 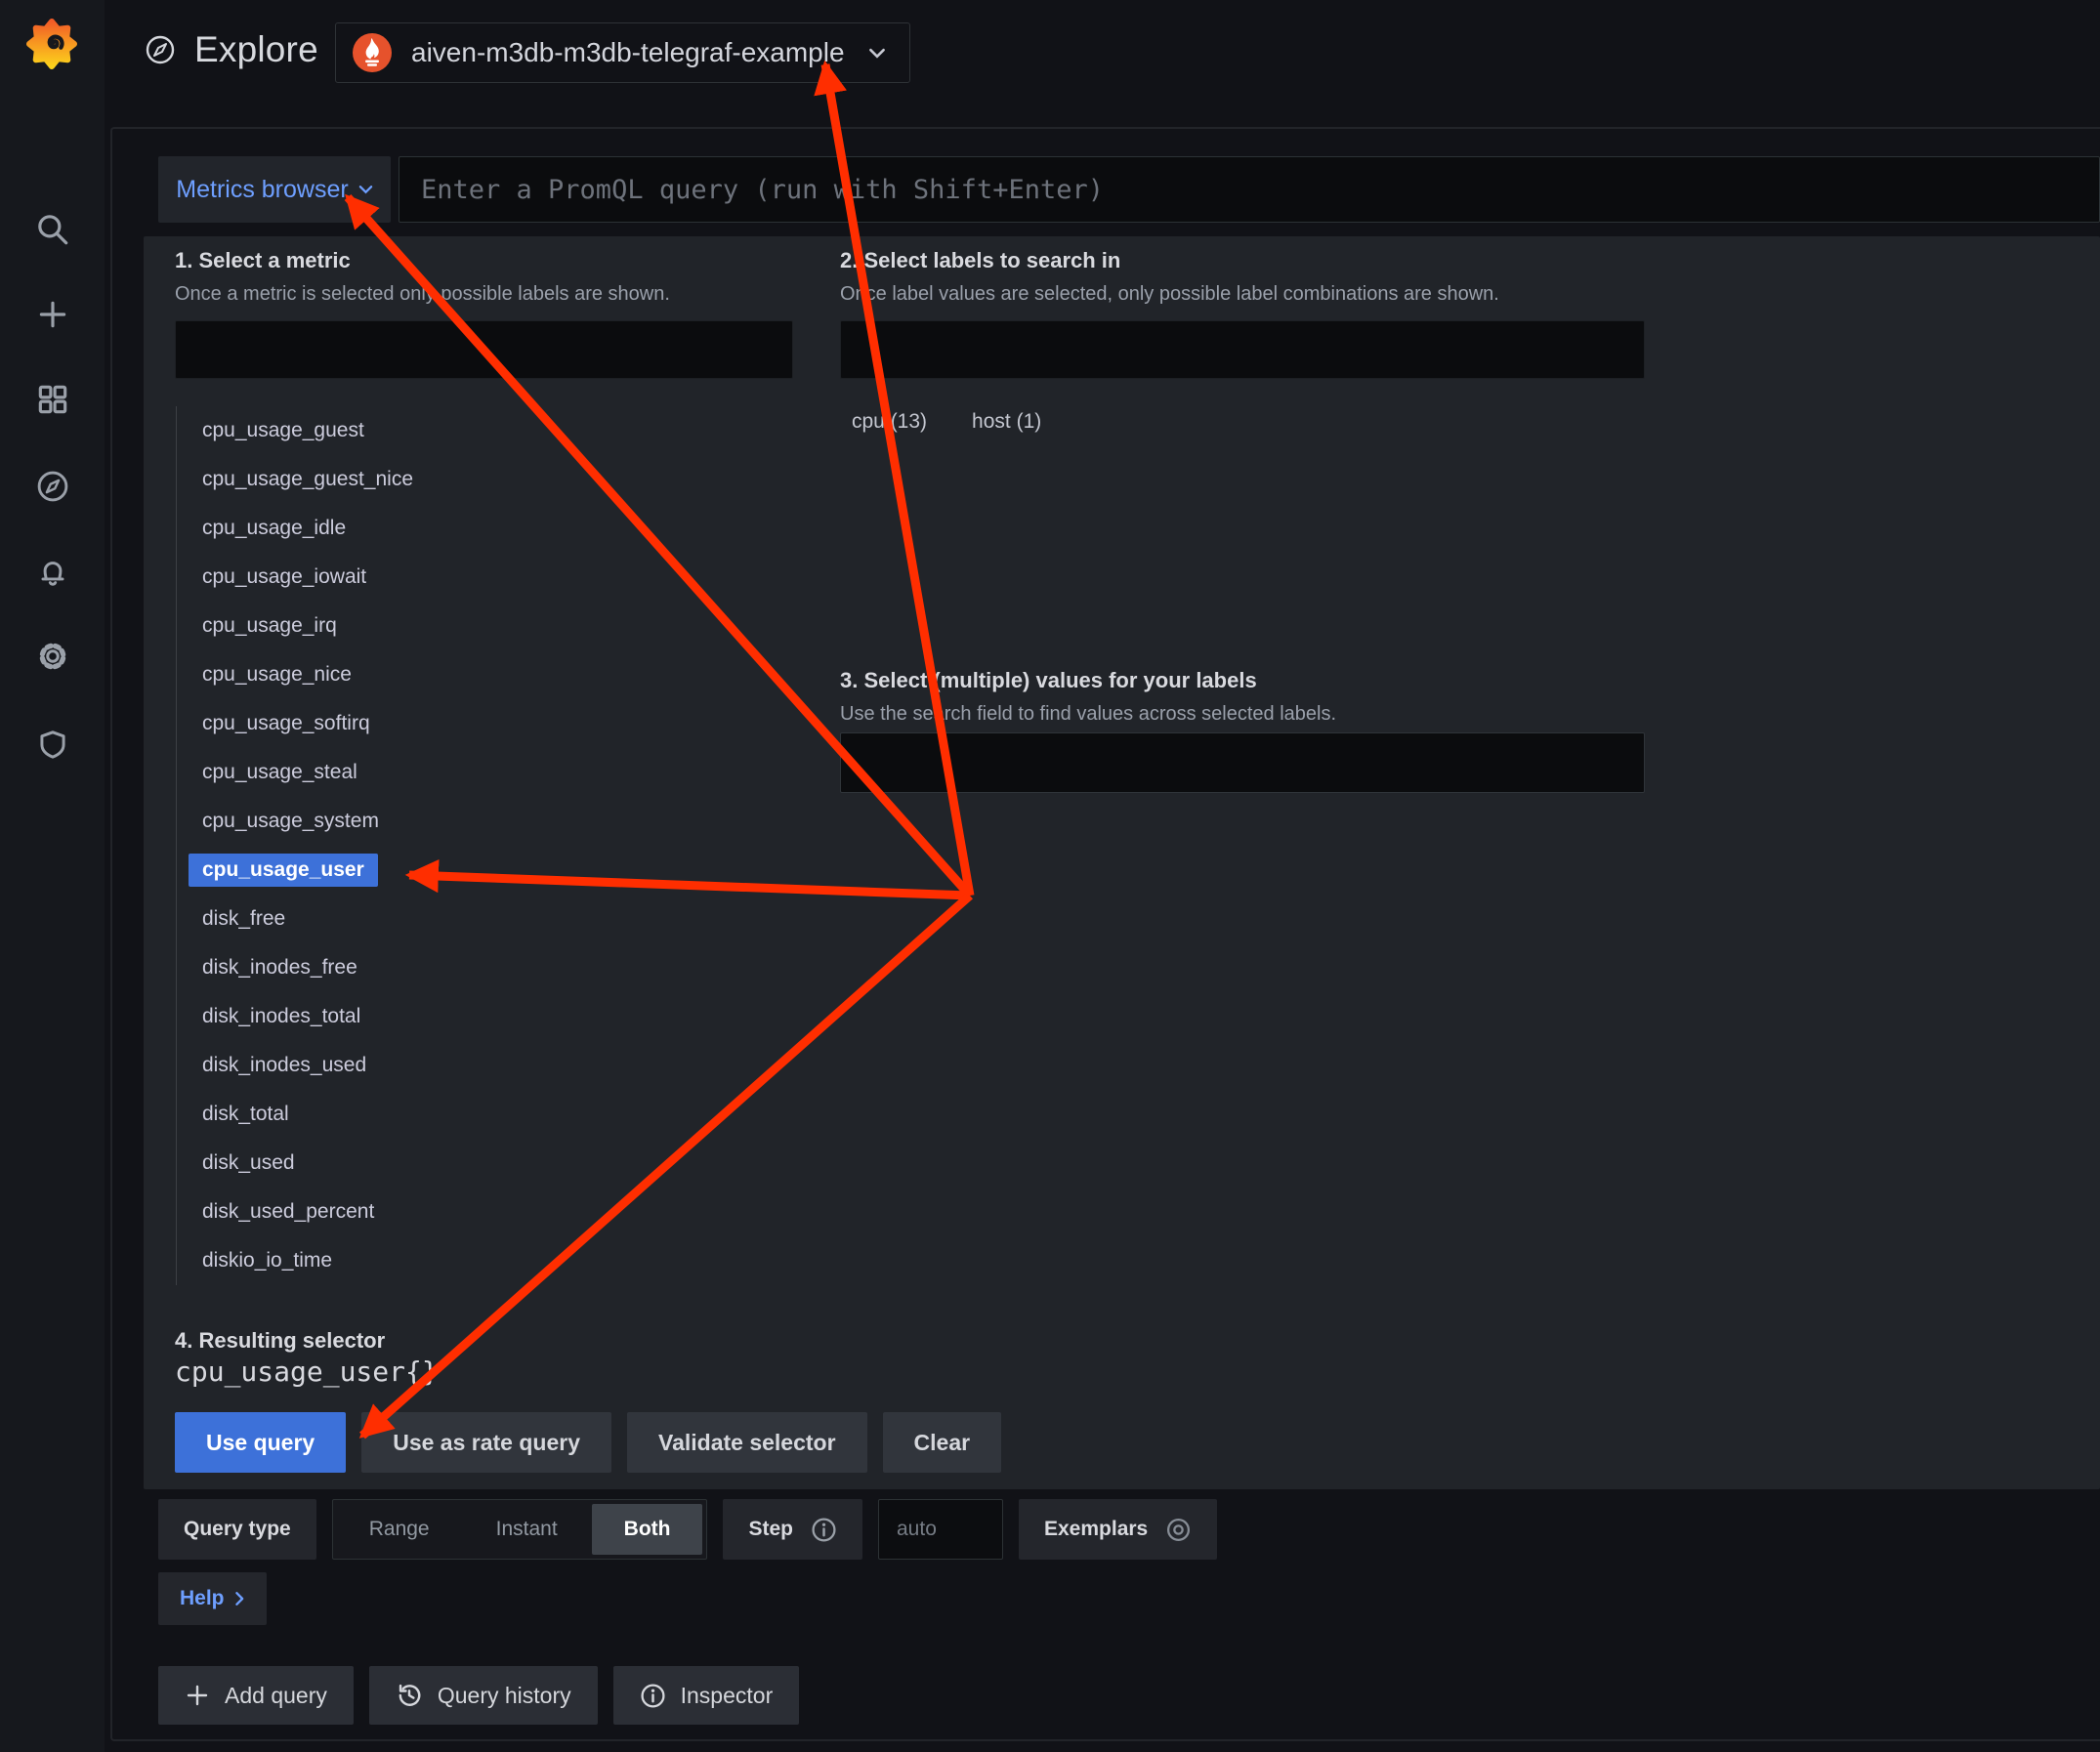 What do you see at coordinates (202, 1598) in the screenshot?
I see `help-label: Help` at bounding box center [202, 1598].